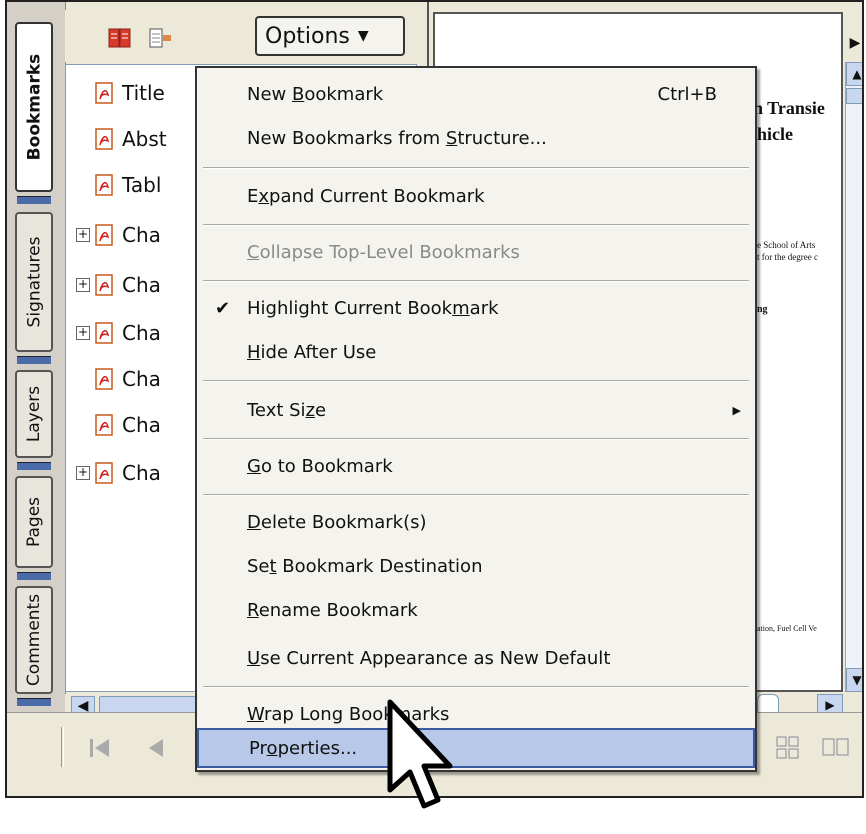 The image size is (866, 834). What do you see at coordinates (786, 245) in the screenshot?
I see `doc-text-line: e School of Arts` at bounding box center [786, 245].